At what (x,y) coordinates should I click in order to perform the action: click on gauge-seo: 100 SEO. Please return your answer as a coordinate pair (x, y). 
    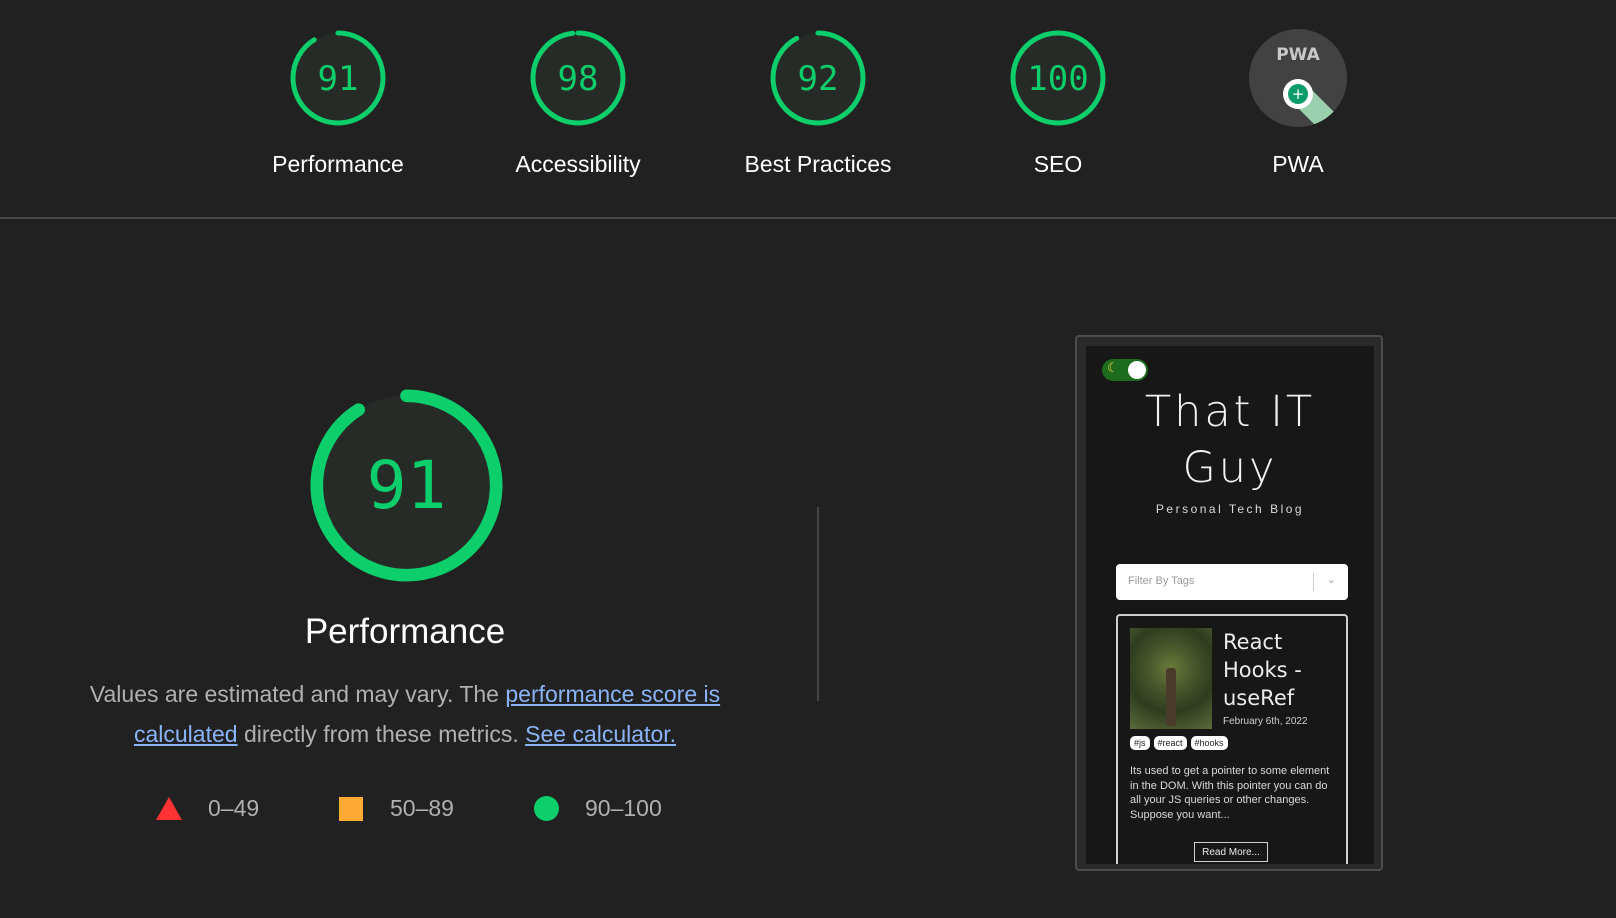
    Looking at the image, I should click on (1058, 103).